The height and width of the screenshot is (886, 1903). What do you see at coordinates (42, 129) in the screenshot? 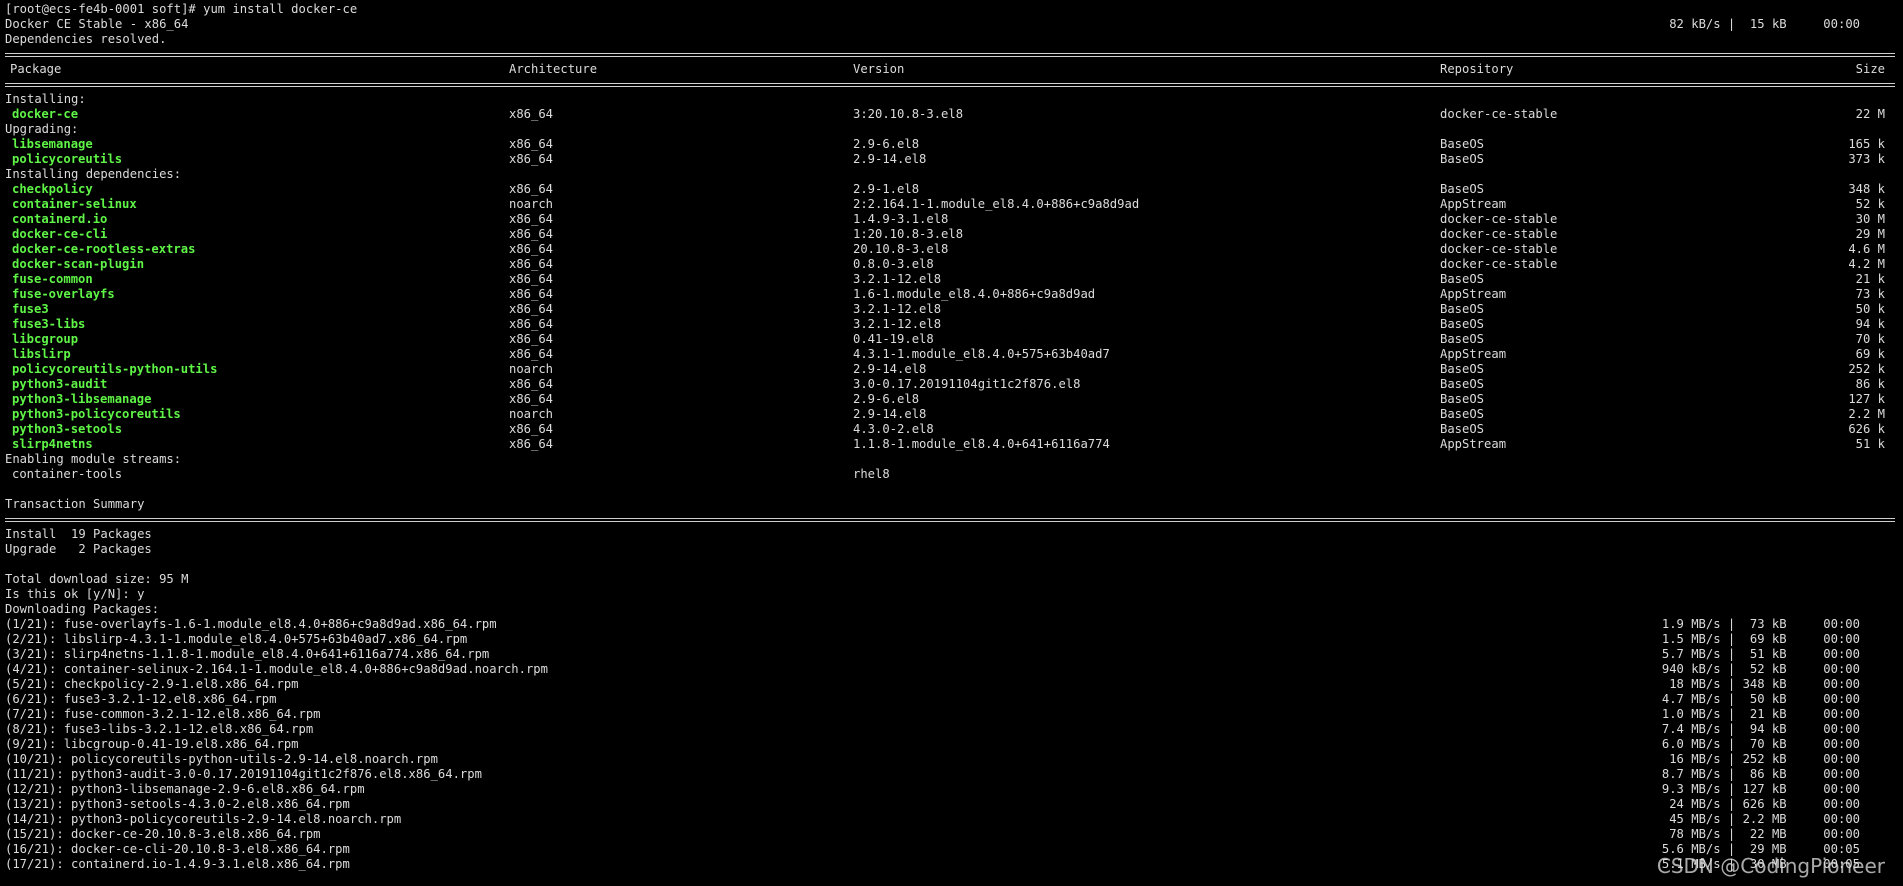
I see `section-title: Upgrading:` at bounding box center [42, 129].